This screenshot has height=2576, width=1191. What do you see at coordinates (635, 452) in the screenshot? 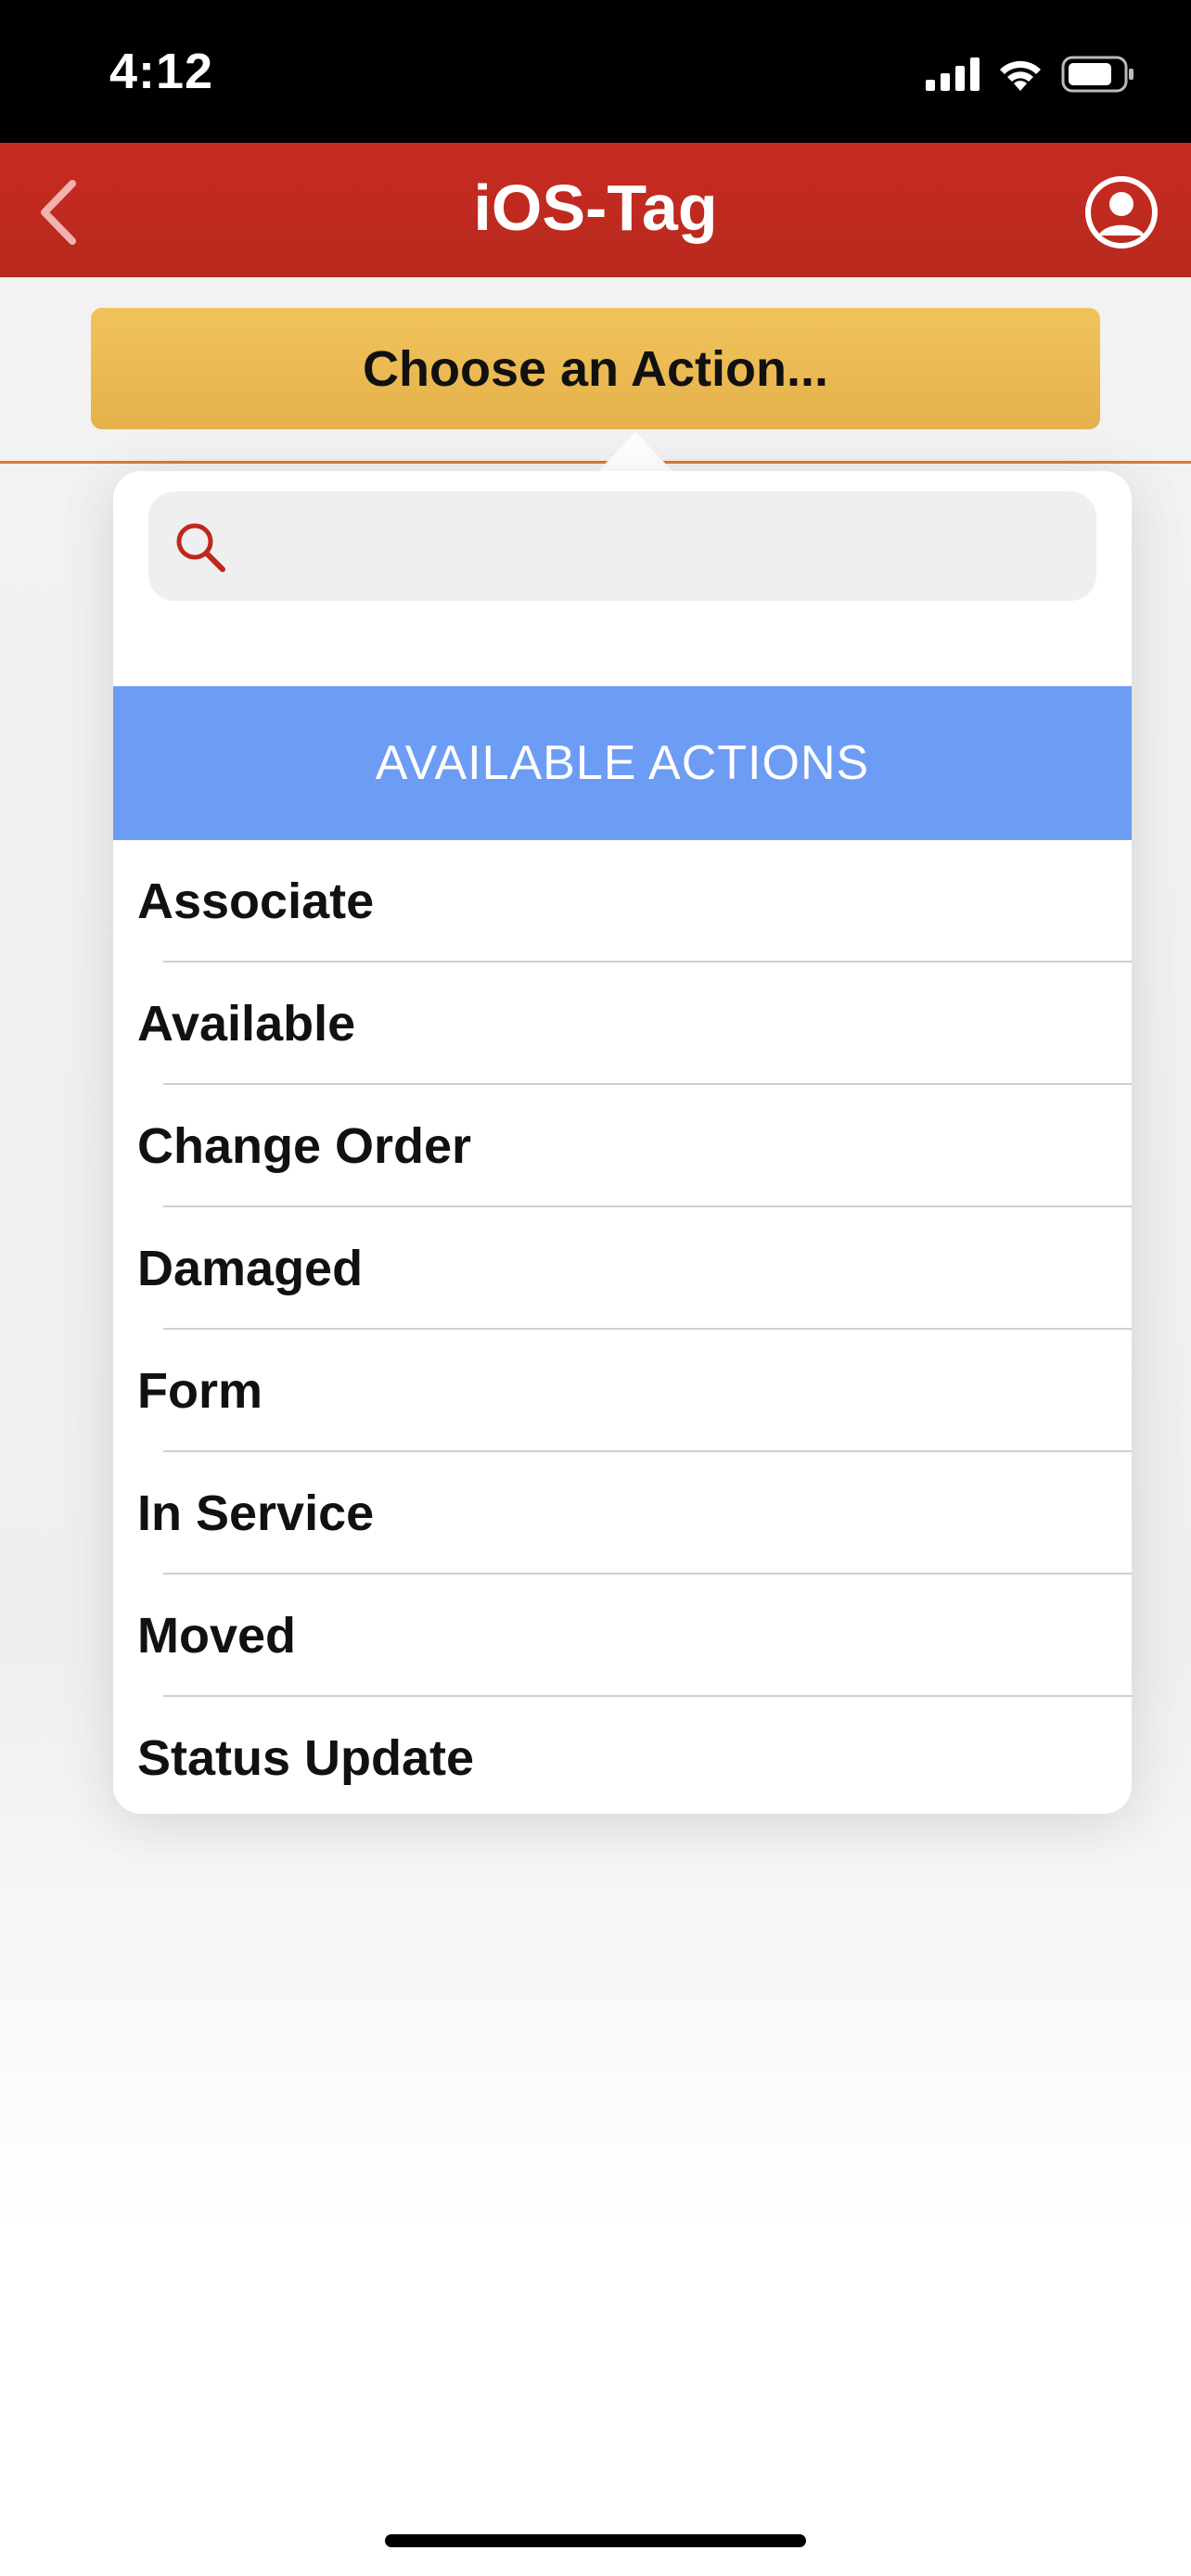
I see `popover-arrow` at bounding box center [635, 452].